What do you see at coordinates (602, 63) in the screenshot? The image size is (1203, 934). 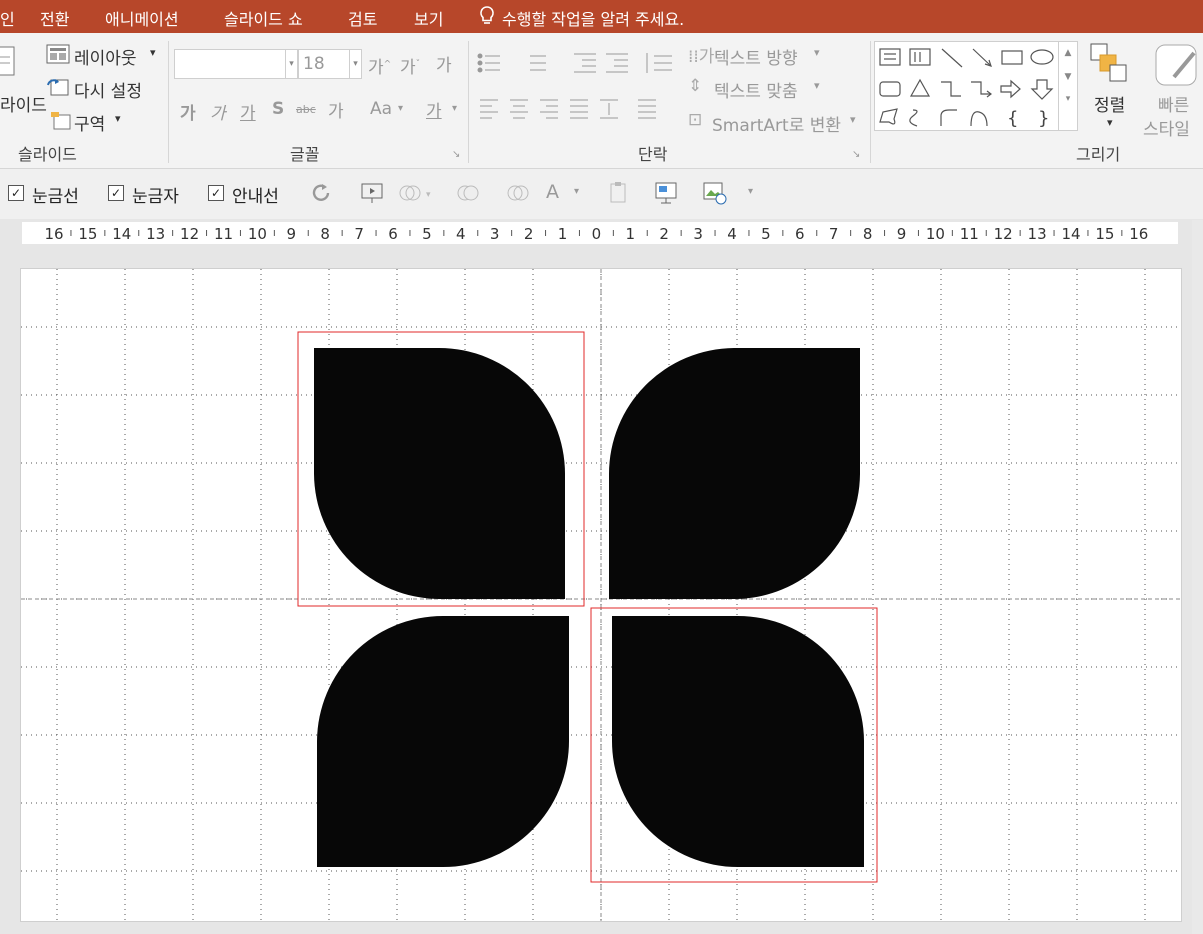 I see `indent-icon` at bounding box center [602, 63].